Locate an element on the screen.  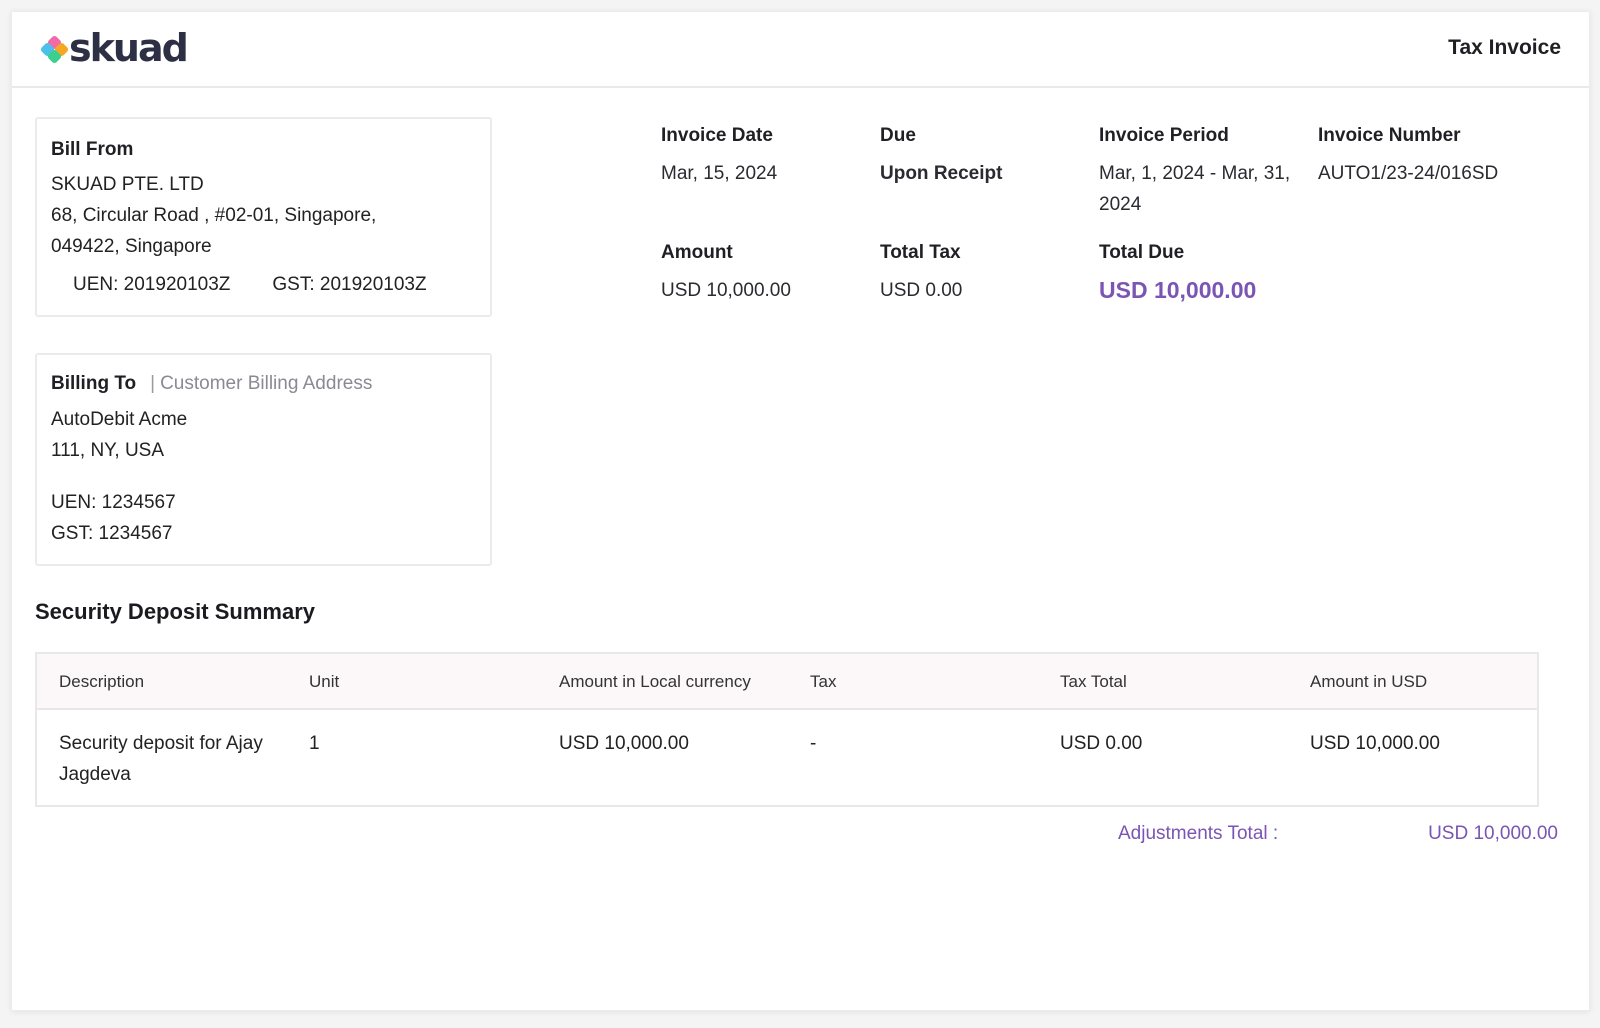
skuad-logo: skuad is located at coordinates (114, 48).